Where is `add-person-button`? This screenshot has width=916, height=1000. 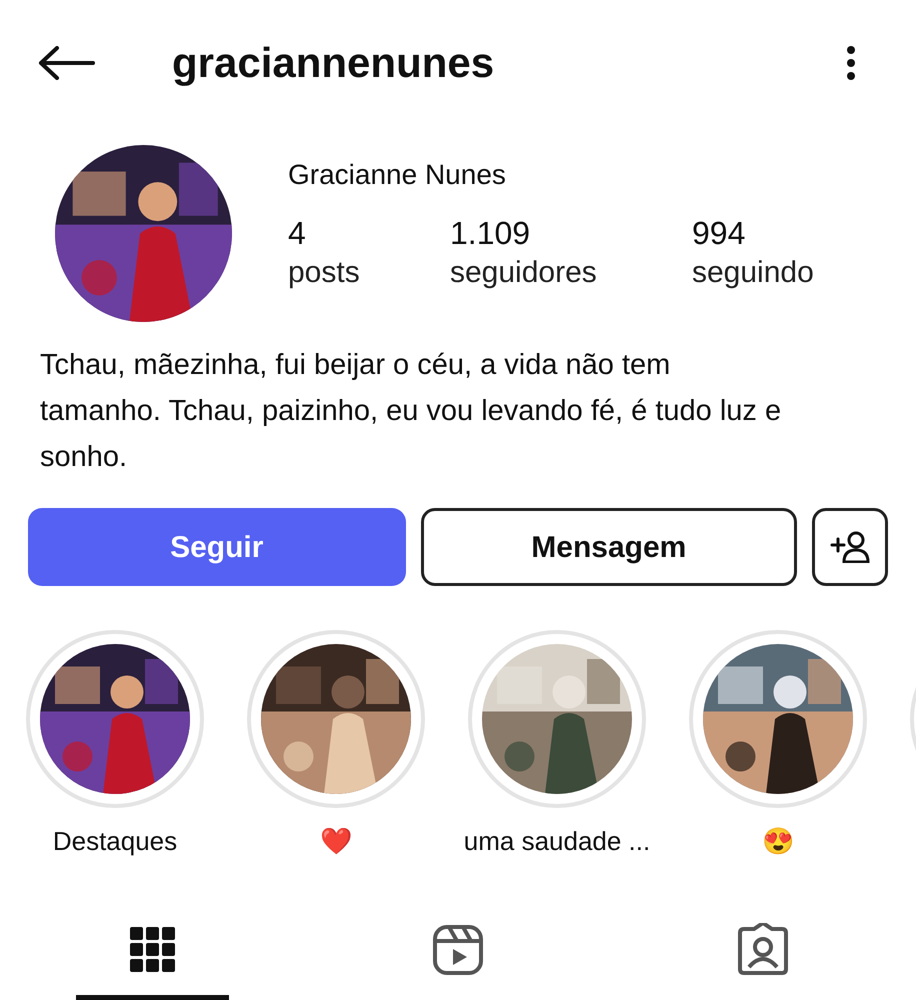 add-person-button is located at coordinates (850, 547).